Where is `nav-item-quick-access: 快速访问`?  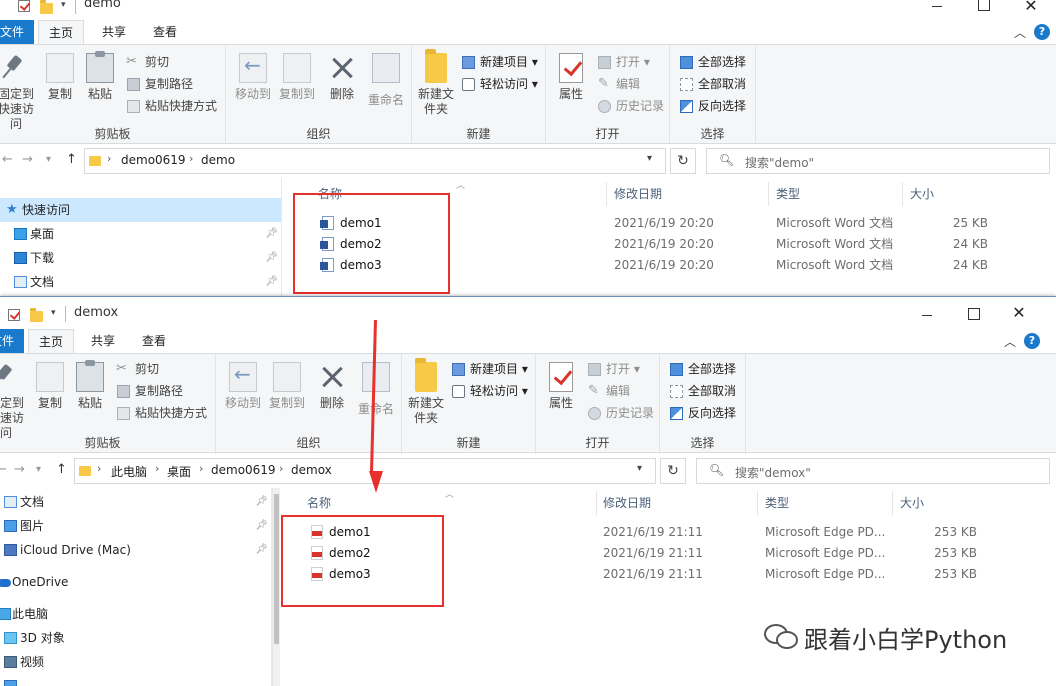 nav-item-quick-access: 快速访问 is located at coordinates (140, 210).